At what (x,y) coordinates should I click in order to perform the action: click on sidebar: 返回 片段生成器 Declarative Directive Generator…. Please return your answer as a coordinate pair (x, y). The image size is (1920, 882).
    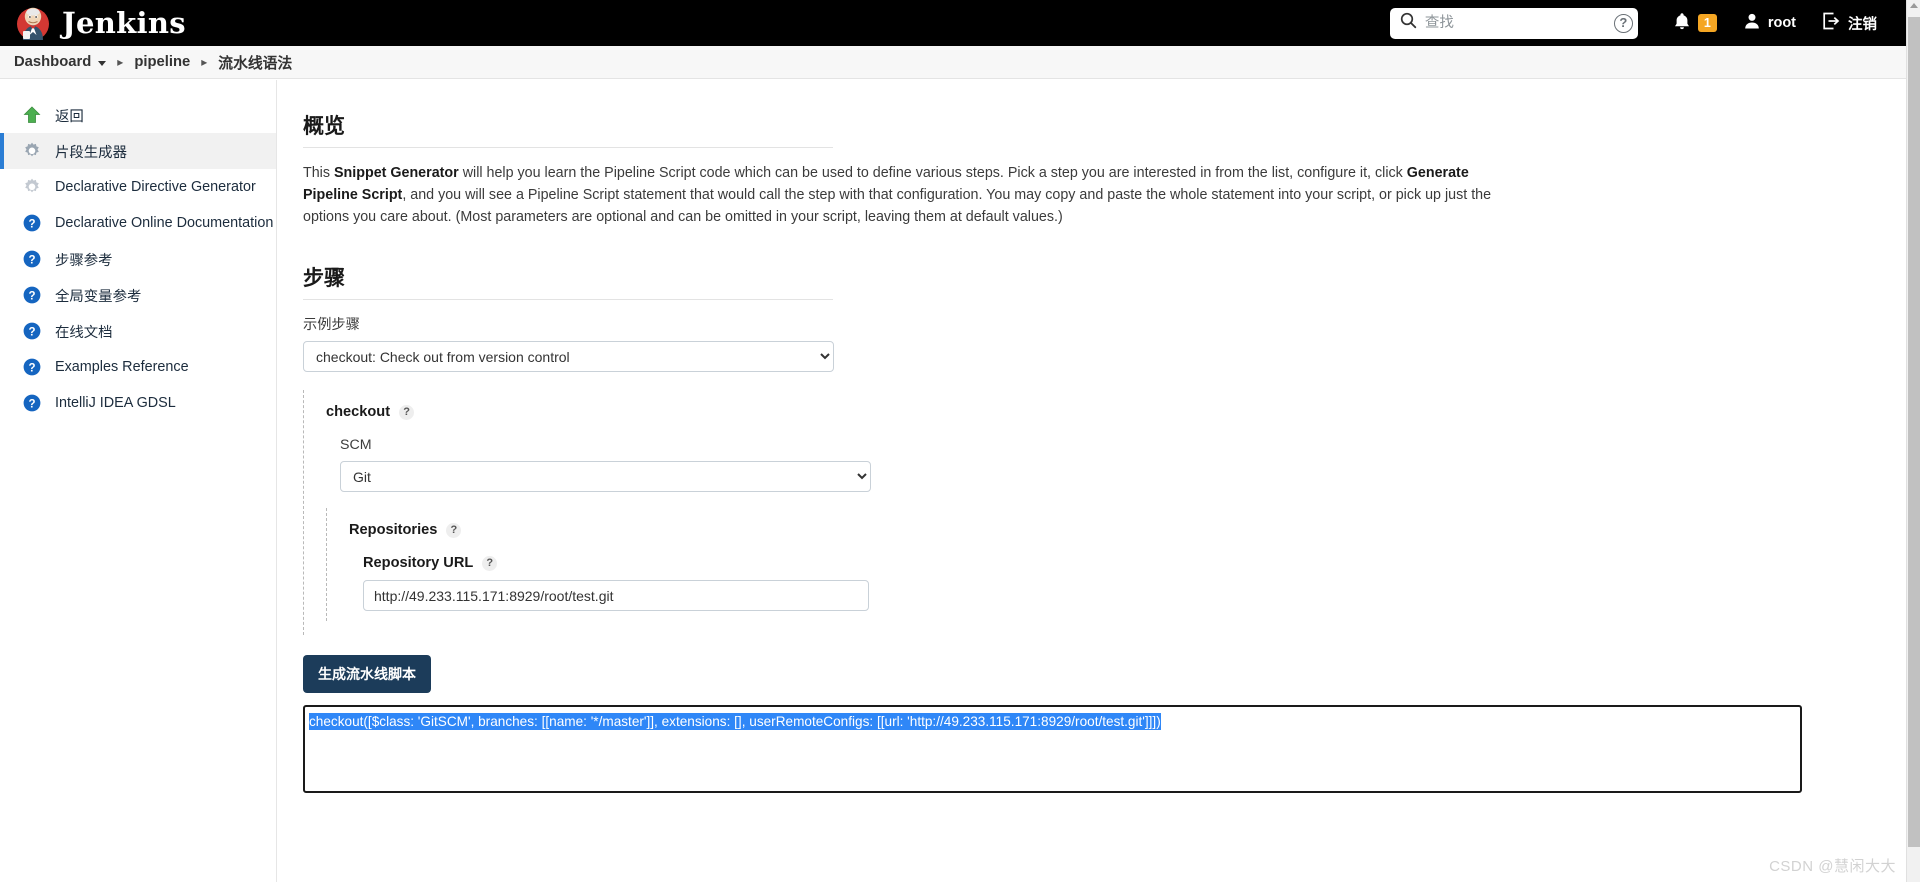
    Looking at the image, I should click on (138, 481).